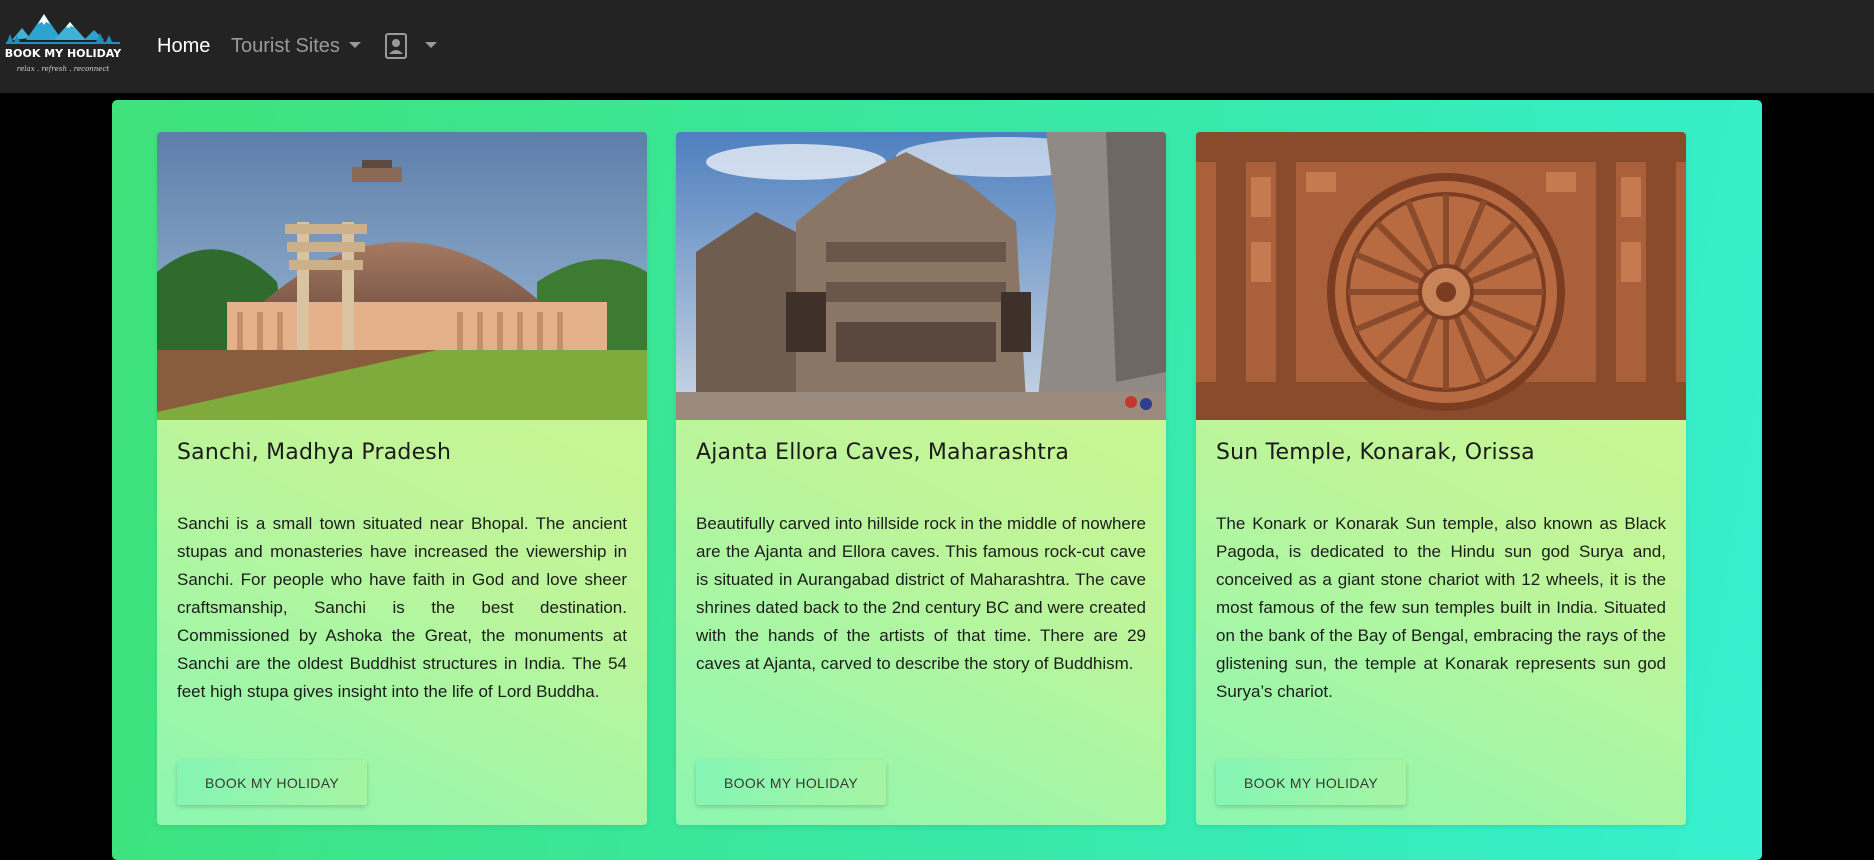 The image size is (1874, 860). Describe the element at coordinates (183, 46) in the screenshot. I see `nav-home-link: Home` at that location.